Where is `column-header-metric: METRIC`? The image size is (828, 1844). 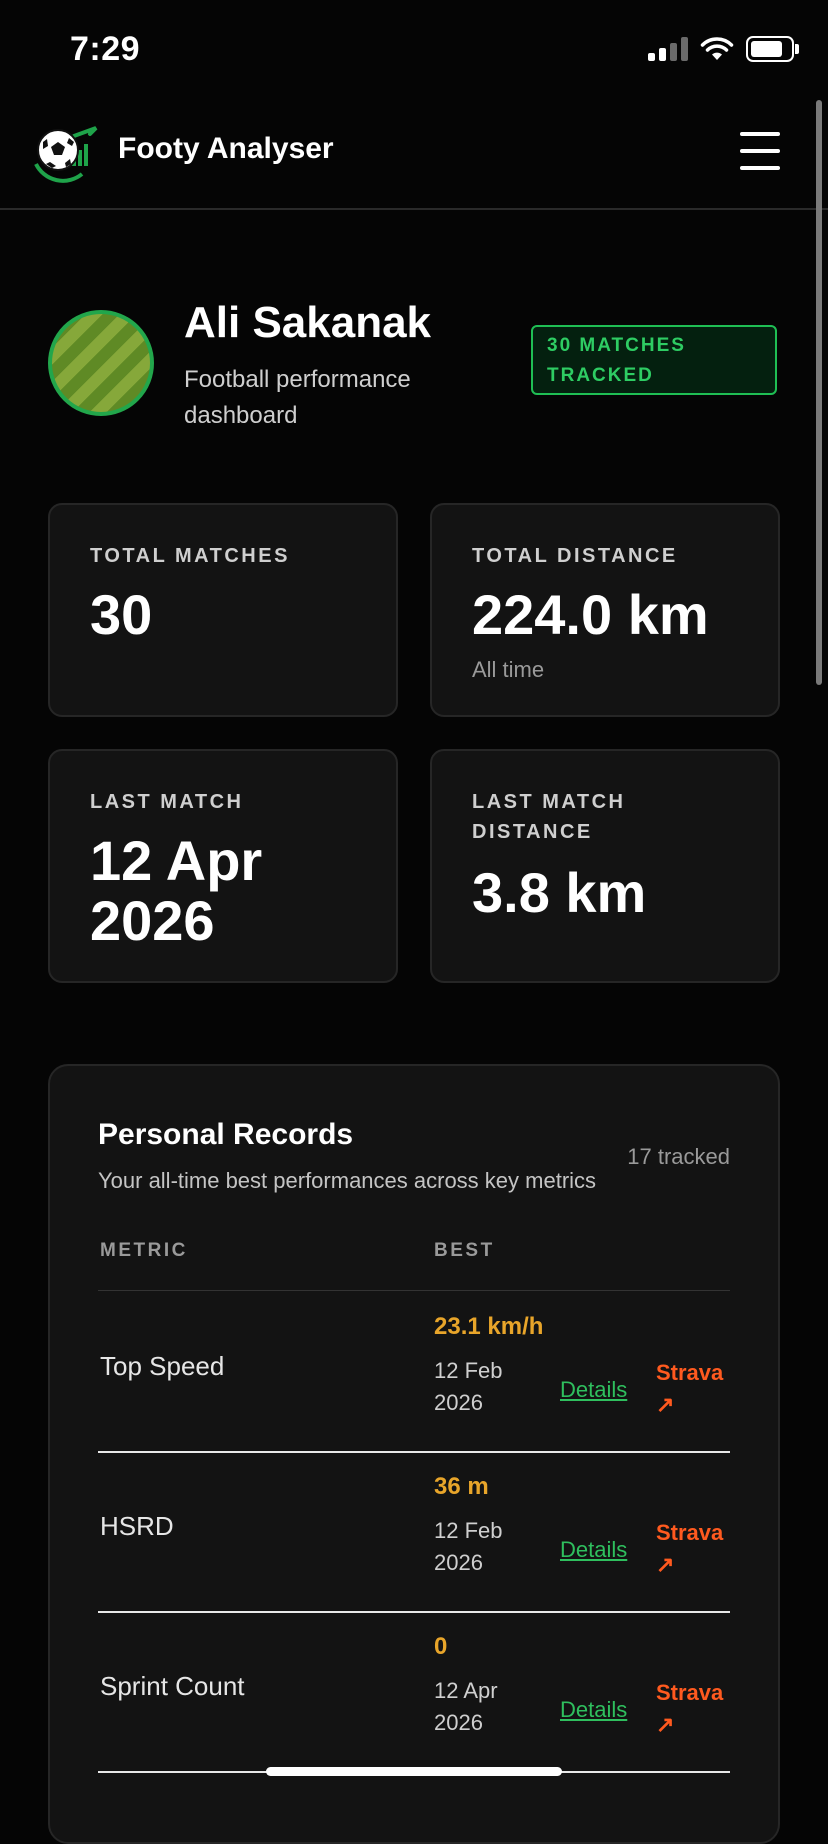
column-header-metric: METRIC is located at coordinates (144, 1250).